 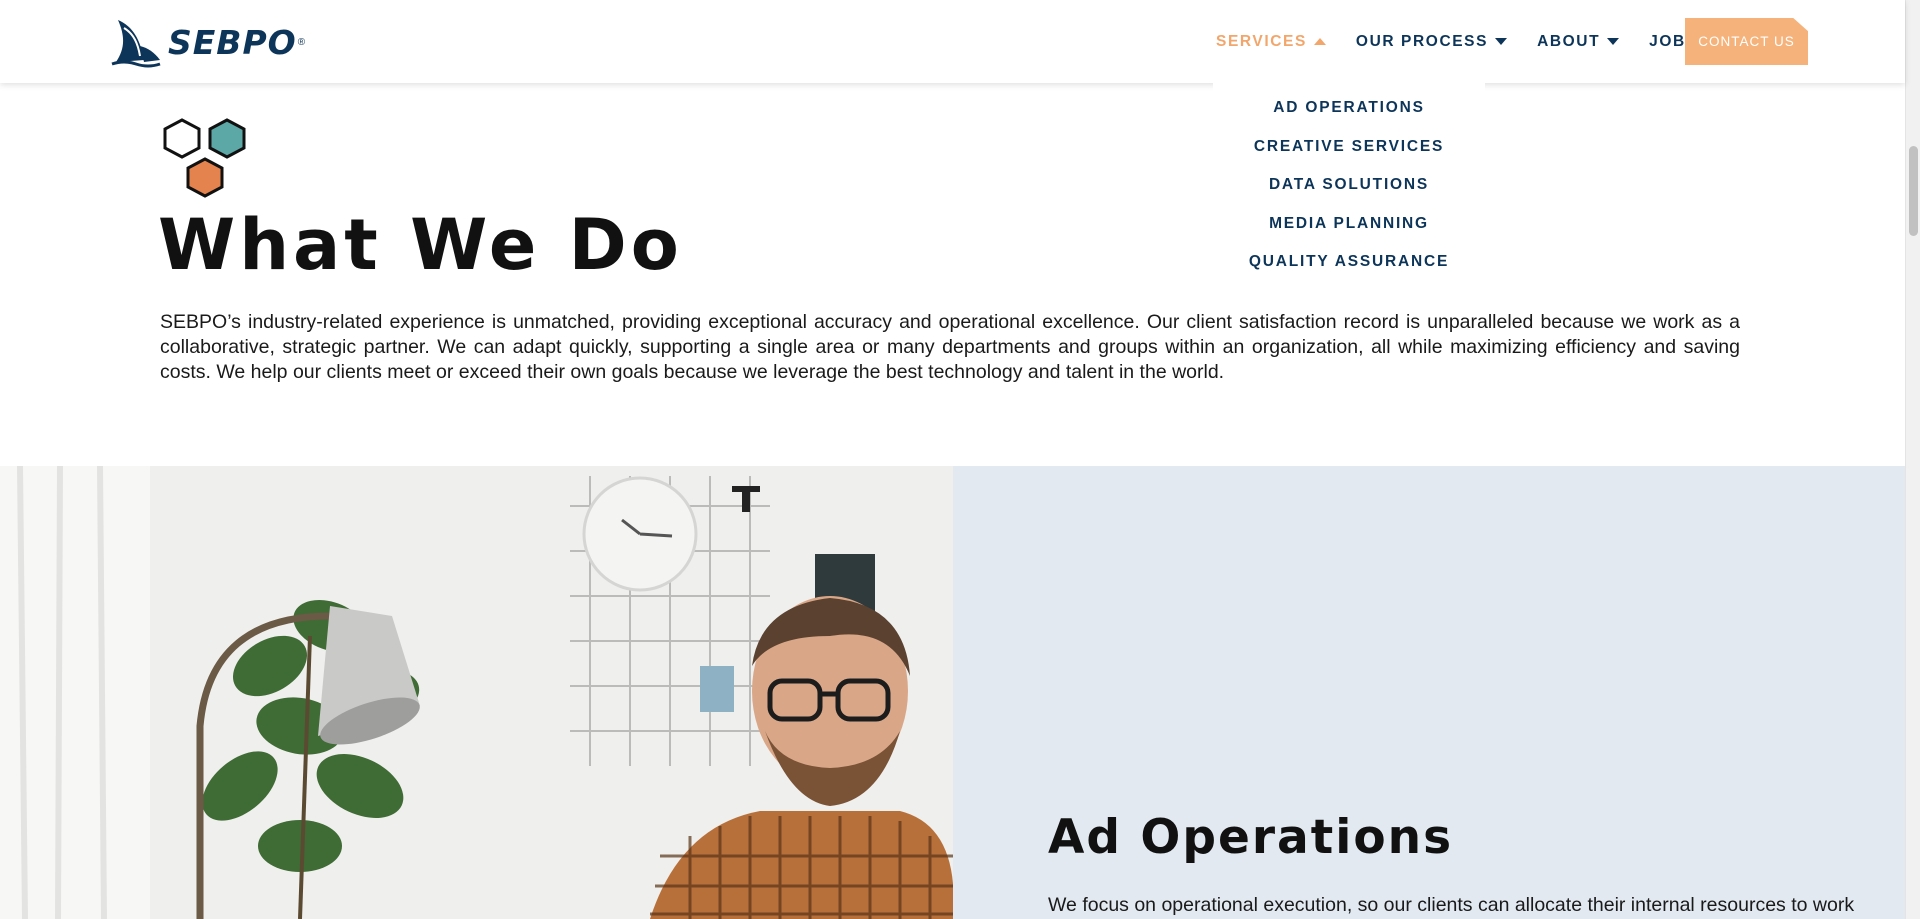 I want to click on nav-our-process-label: OUR PROCESS, so click(x=1422, y=41).